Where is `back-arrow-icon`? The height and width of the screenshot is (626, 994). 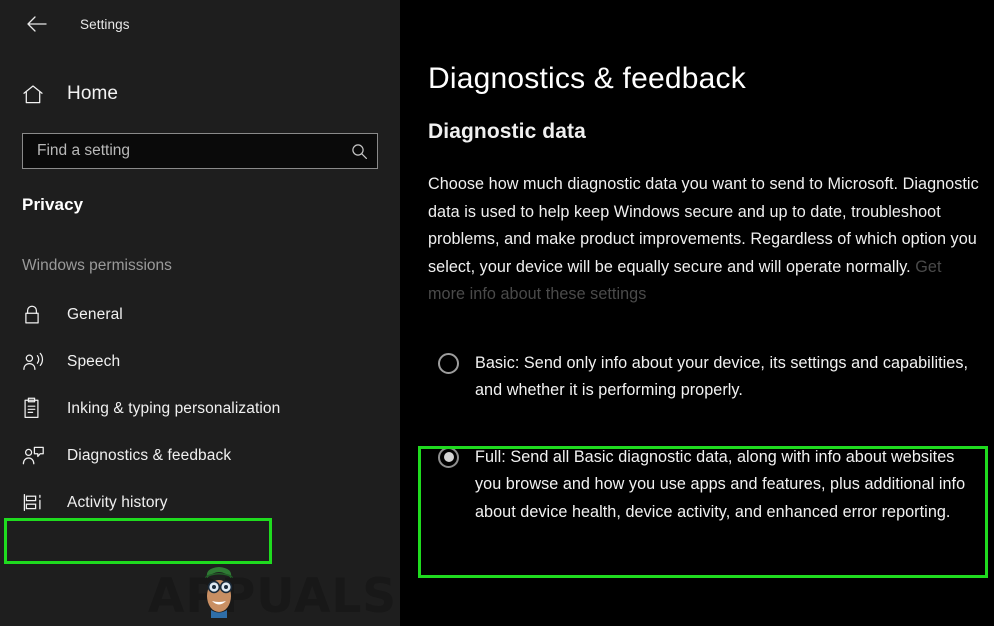 back-arrow-icon is located at coordinates (37, 24).